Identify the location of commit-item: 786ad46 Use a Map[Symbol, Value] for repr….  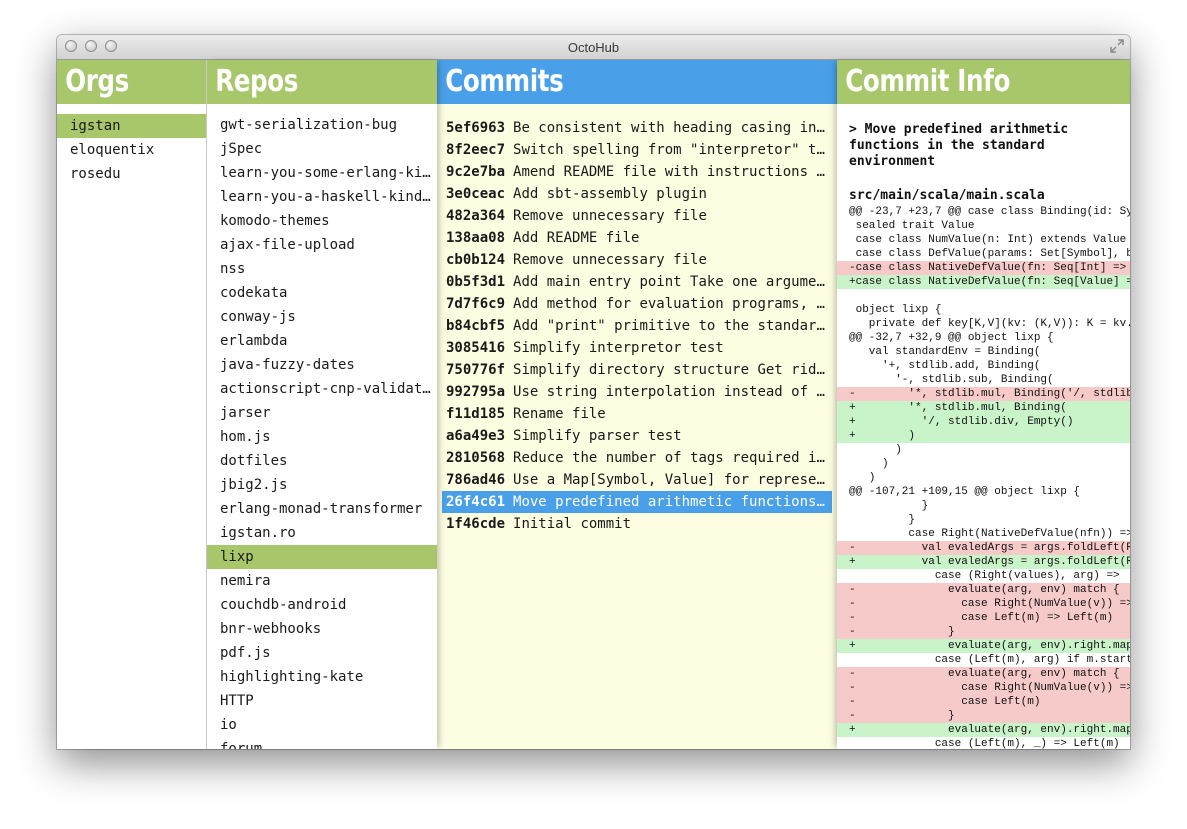
(637, 480).